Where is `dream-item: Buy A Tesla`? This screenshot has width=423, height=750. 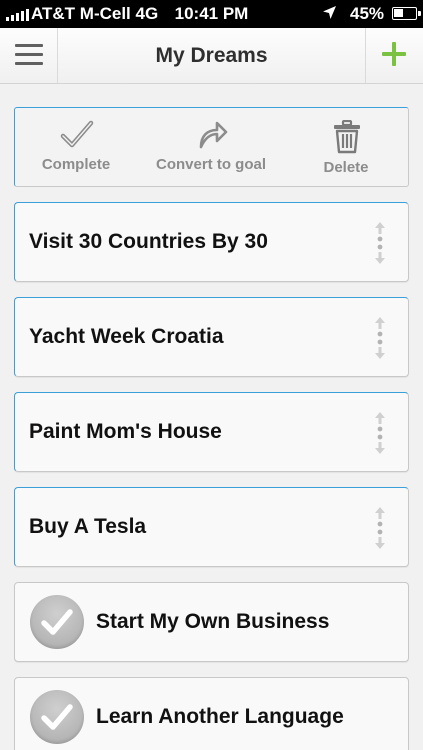 dream-item: Buy A Tesla is located at coordinates (211, 527).